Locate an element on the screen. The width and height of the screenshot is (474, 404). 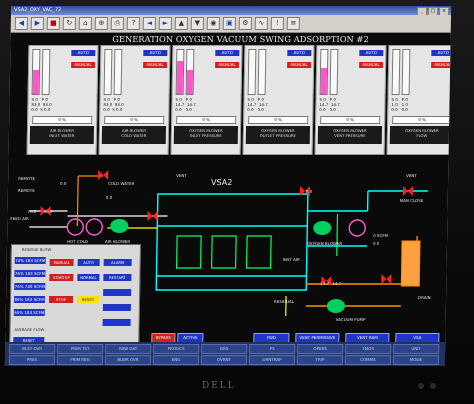
controller-values: S 0 P 0 14.7 14.7 0.0 0.0 is located at coordinates (257, 104).